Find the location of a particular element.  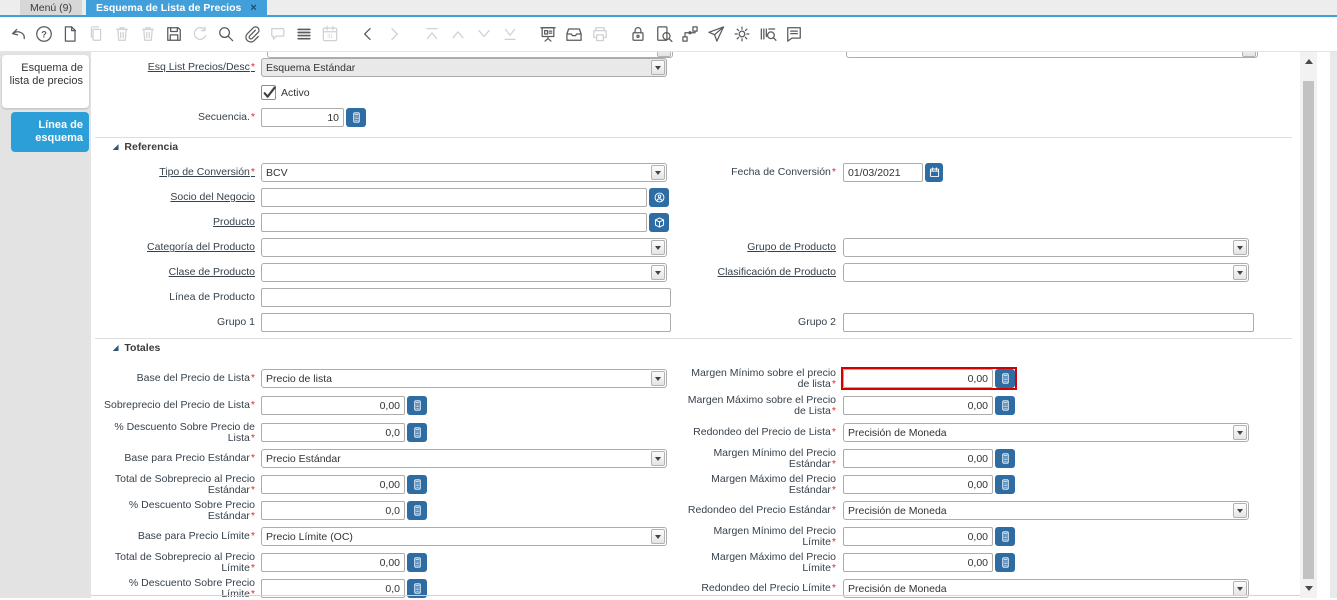

tipo-conversion-label: Tipo de Conversión* is located at coordinates (178, 172).